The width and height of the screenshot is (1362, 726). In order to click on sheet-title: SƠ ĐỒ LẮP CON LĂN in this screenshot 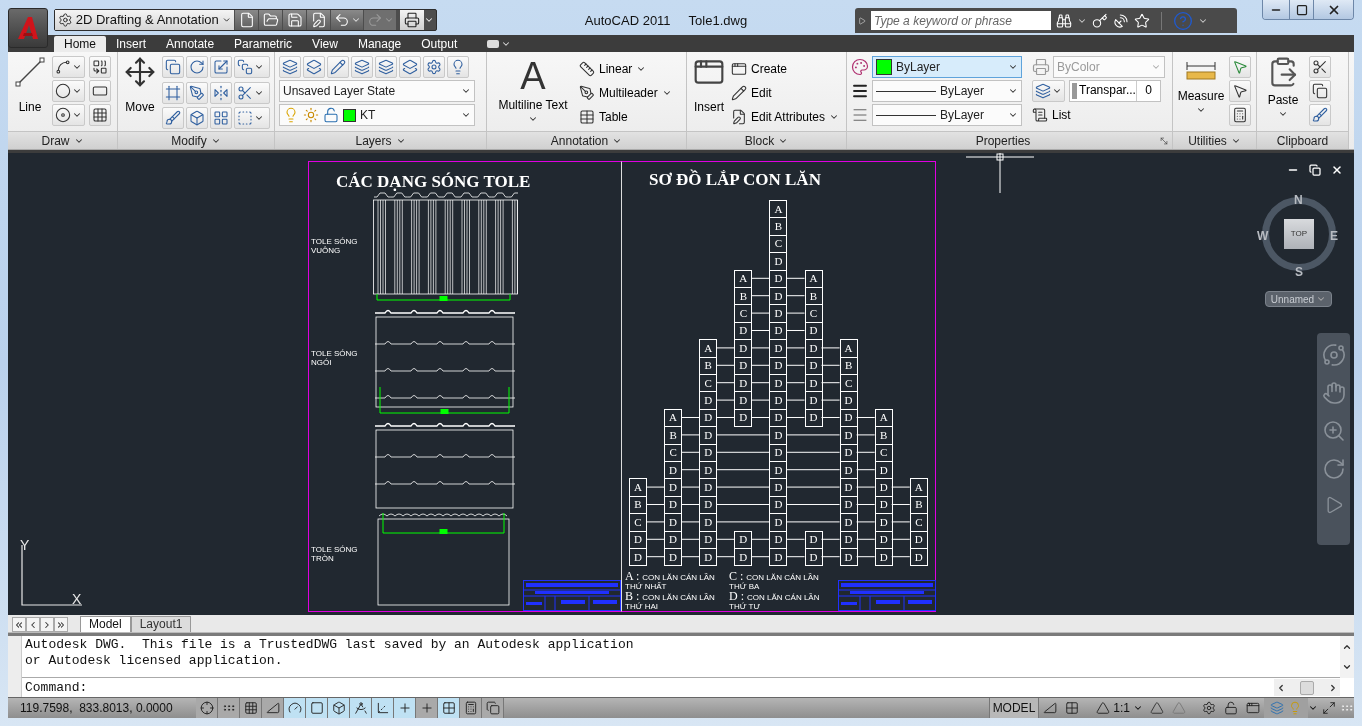, I will do `click(735, 179)`.